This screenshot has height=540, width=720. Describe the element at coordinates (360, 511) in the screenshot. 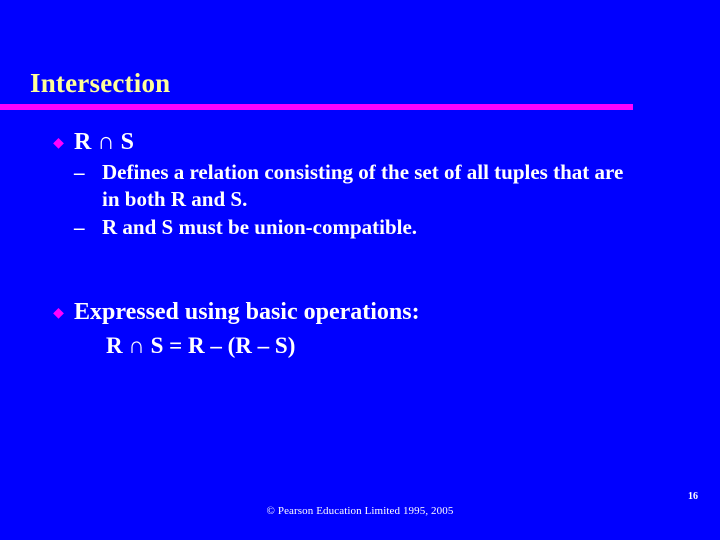

I see `footer-copyright: © Pearson Education Limited 1995, 2005` at that location.